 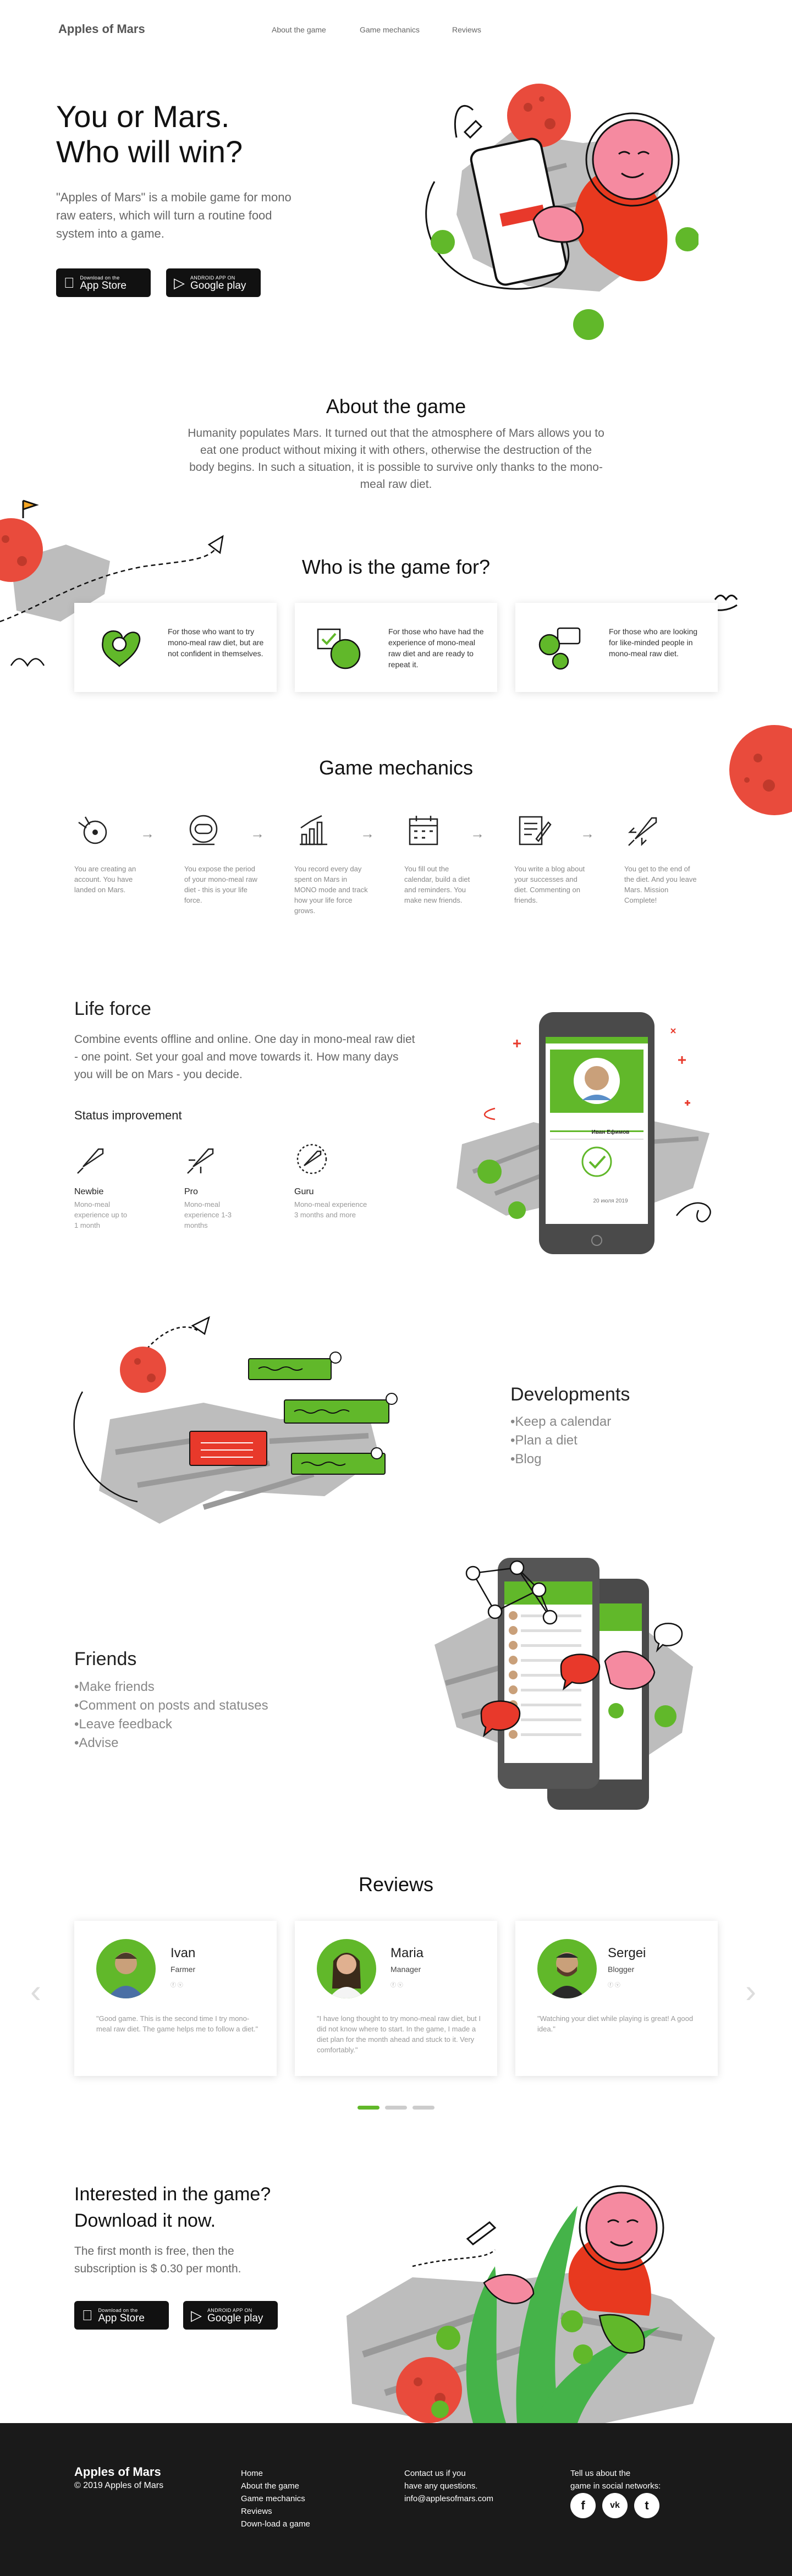 What do you see at coordinates (600, 2473) in the screenshot?
I see `footer-social-line1: Tell us about the` at bounding box center [600, 2473].